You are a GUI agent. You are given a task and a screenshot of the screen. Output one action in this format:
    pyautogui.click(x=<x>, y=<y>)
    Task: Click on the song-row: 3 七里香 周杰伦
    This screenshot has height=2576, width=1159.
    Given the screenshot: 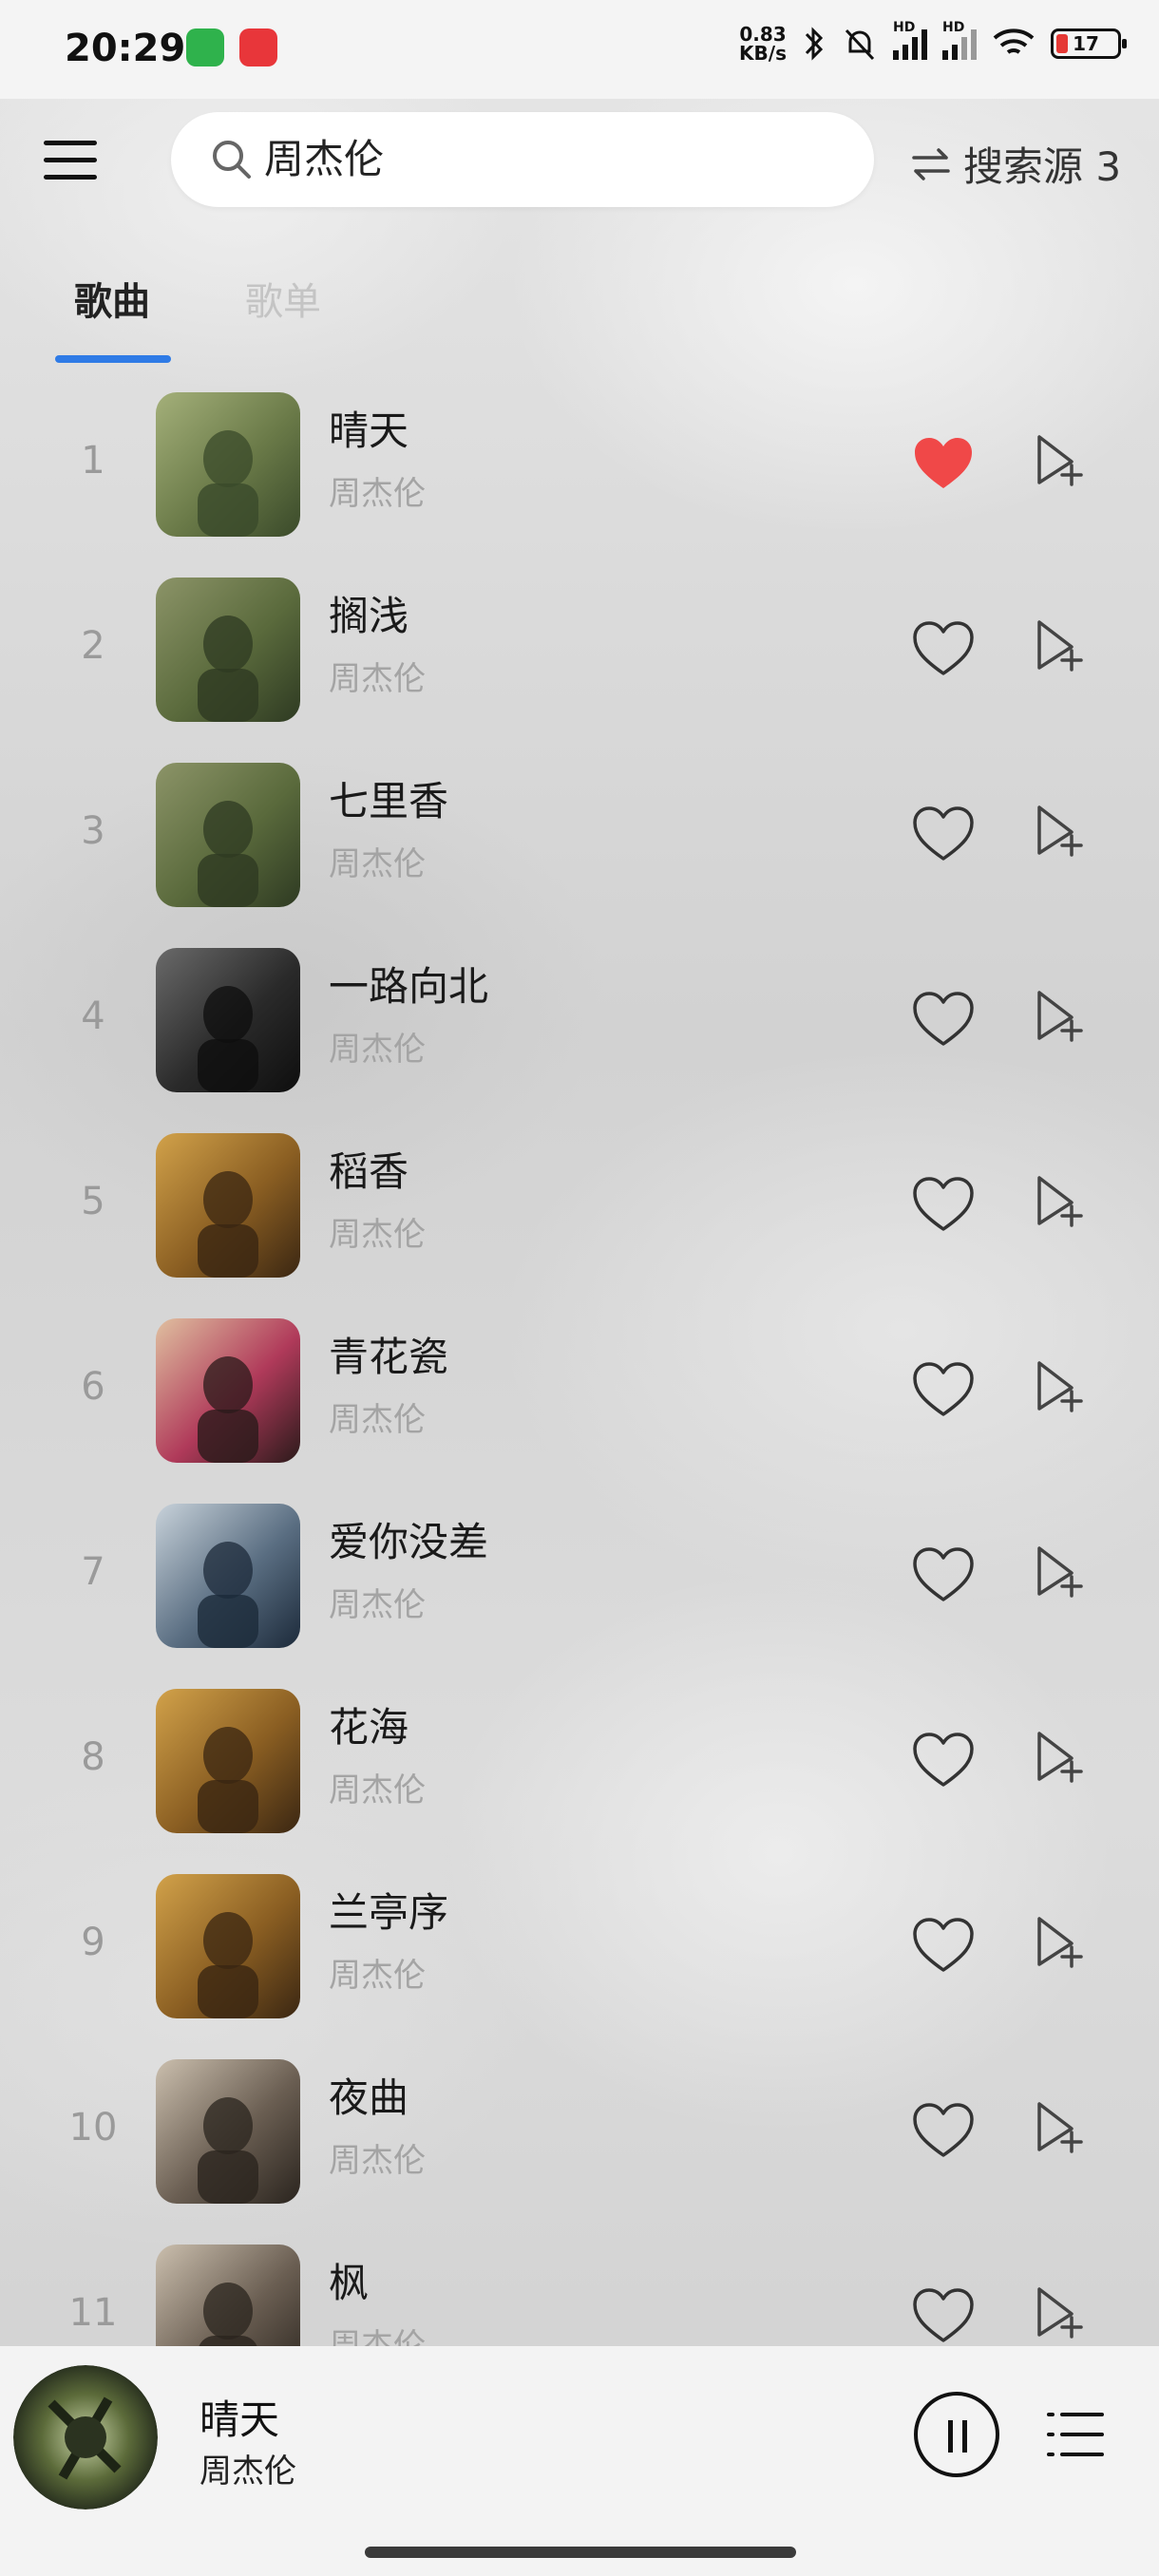 What is the action you would take?
    pyautogui.click(x=579, y=850)
    